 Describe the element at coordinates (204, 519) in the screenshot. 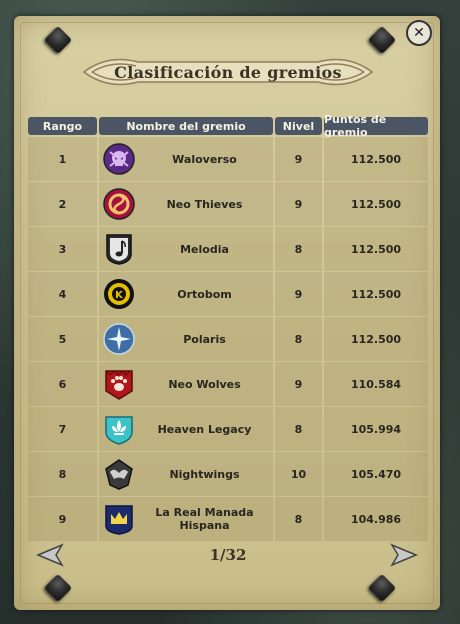

I see `guild-name: La Real Manada Hispana` at that location.